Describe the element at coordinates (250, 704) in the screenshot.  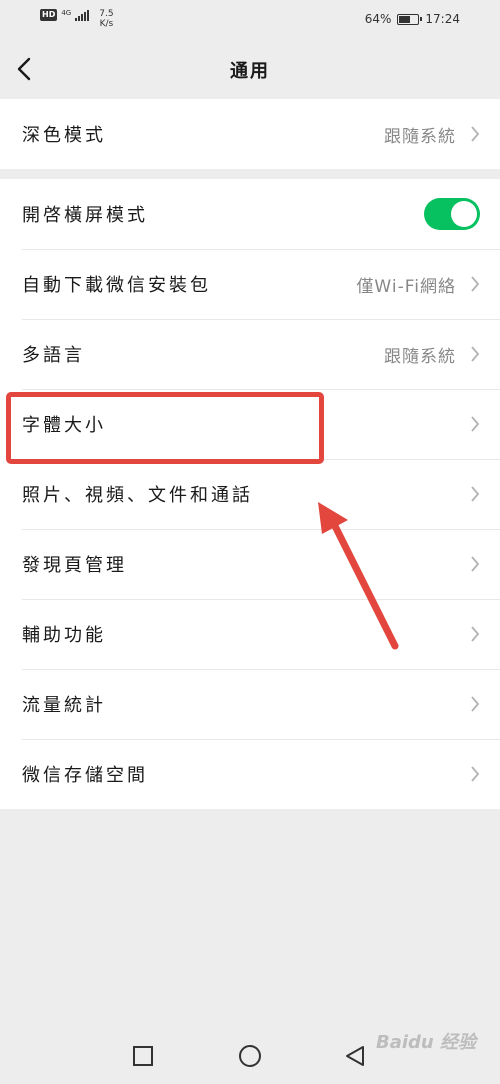
I see `settings-row-data-usage: 流量統計` at that location.